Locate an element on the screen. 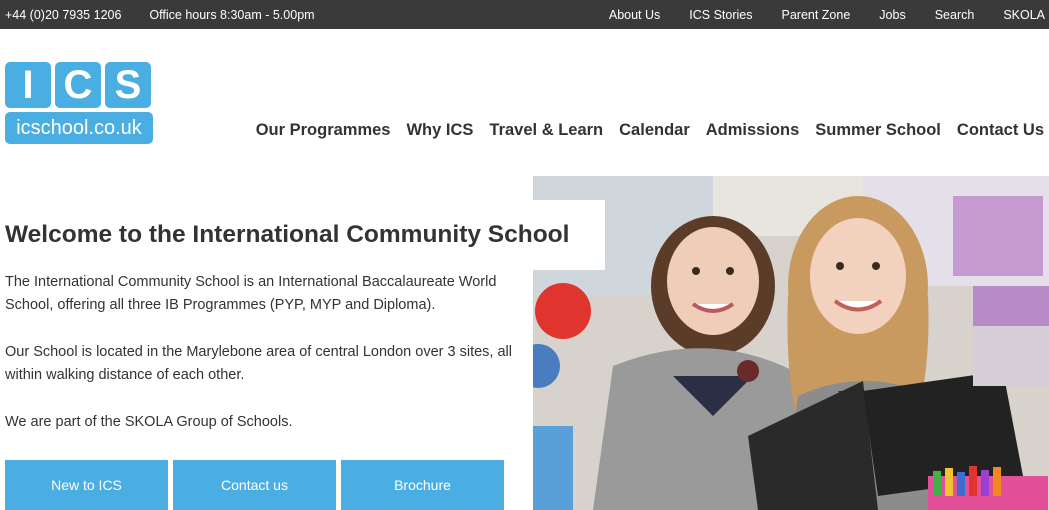 The image size is (1049, 510). utility-link-search: Search is located at coordinates (955, 15).